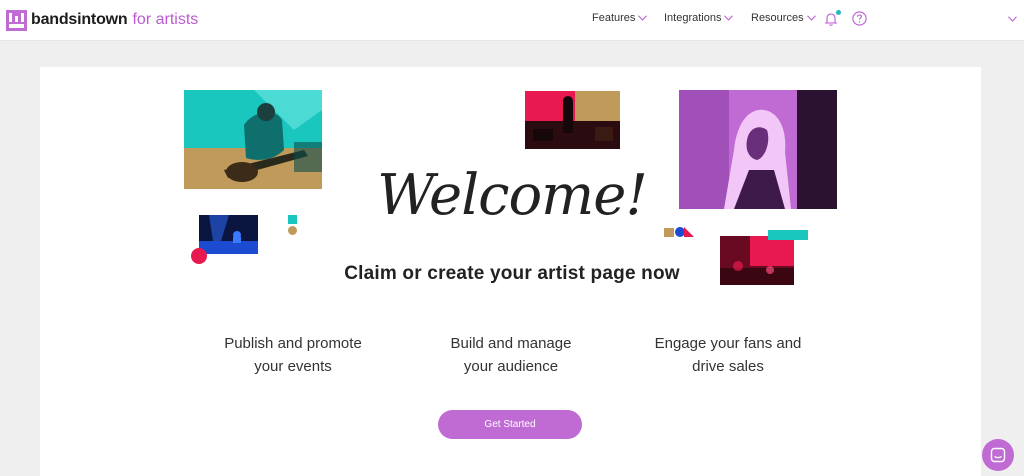  What do you see at coordinates (293, 366) in the screenshot?
I see `feature-line: your events` at bounding box center [293, 366].